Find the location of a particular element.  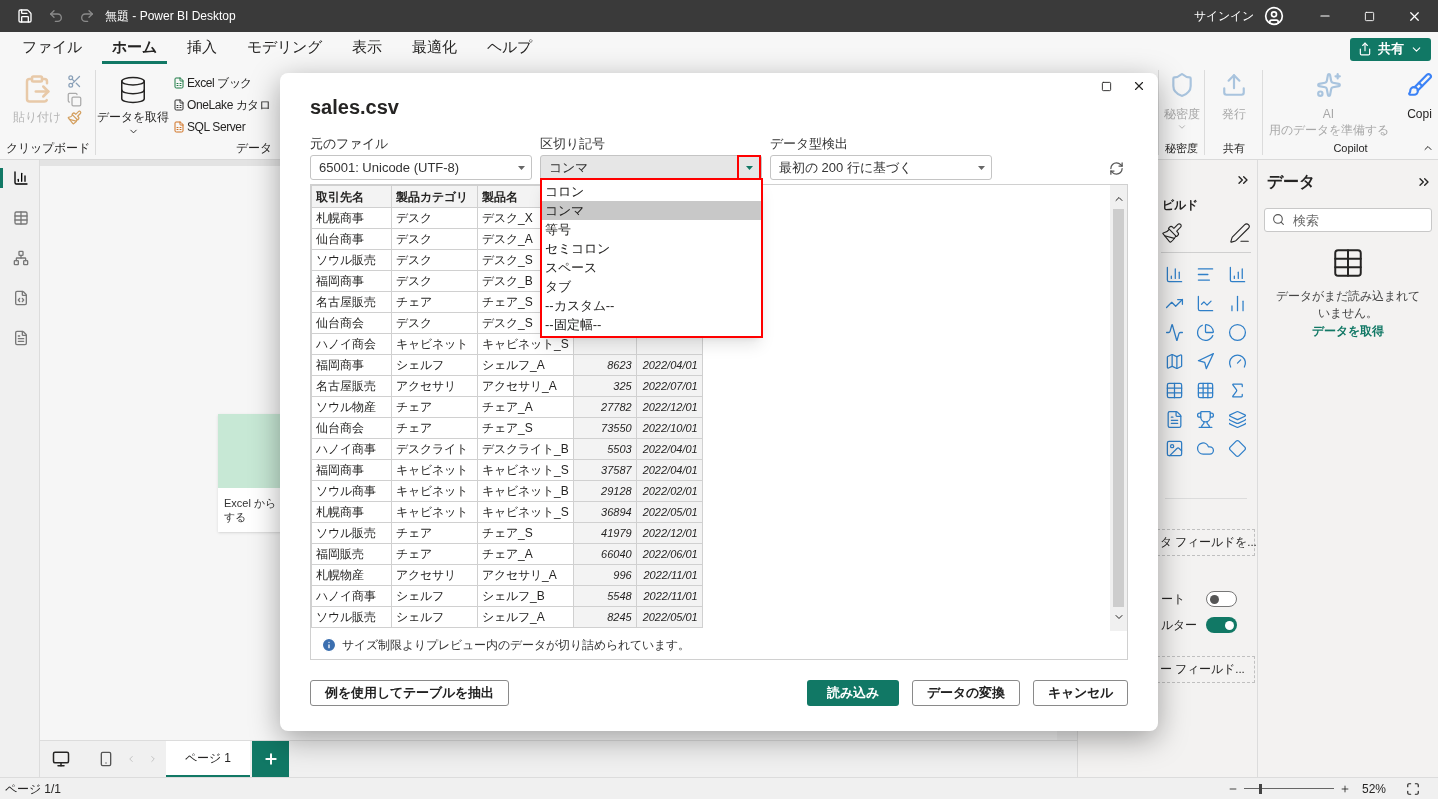

layers-icon is located at coordinates (1237, 419).